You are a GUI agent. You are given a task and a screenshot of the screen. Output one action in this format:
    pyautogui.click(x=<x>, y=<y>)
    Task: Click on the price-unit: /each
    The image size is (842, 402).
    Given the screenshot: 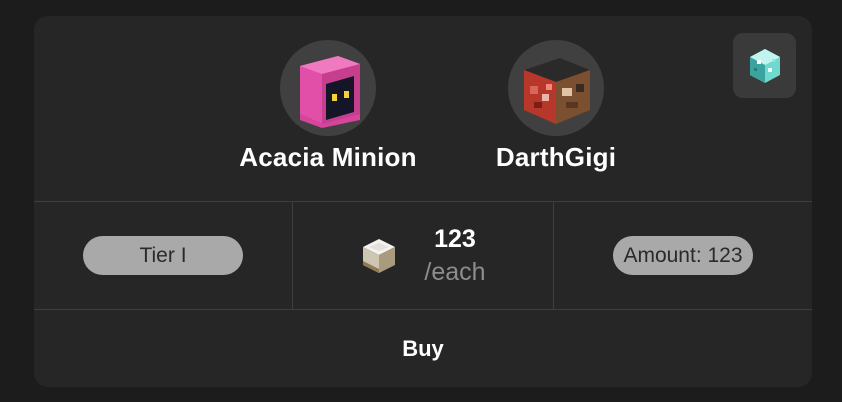 What is the action you would take?
    pyautogui.click(x=455, y=271)
    